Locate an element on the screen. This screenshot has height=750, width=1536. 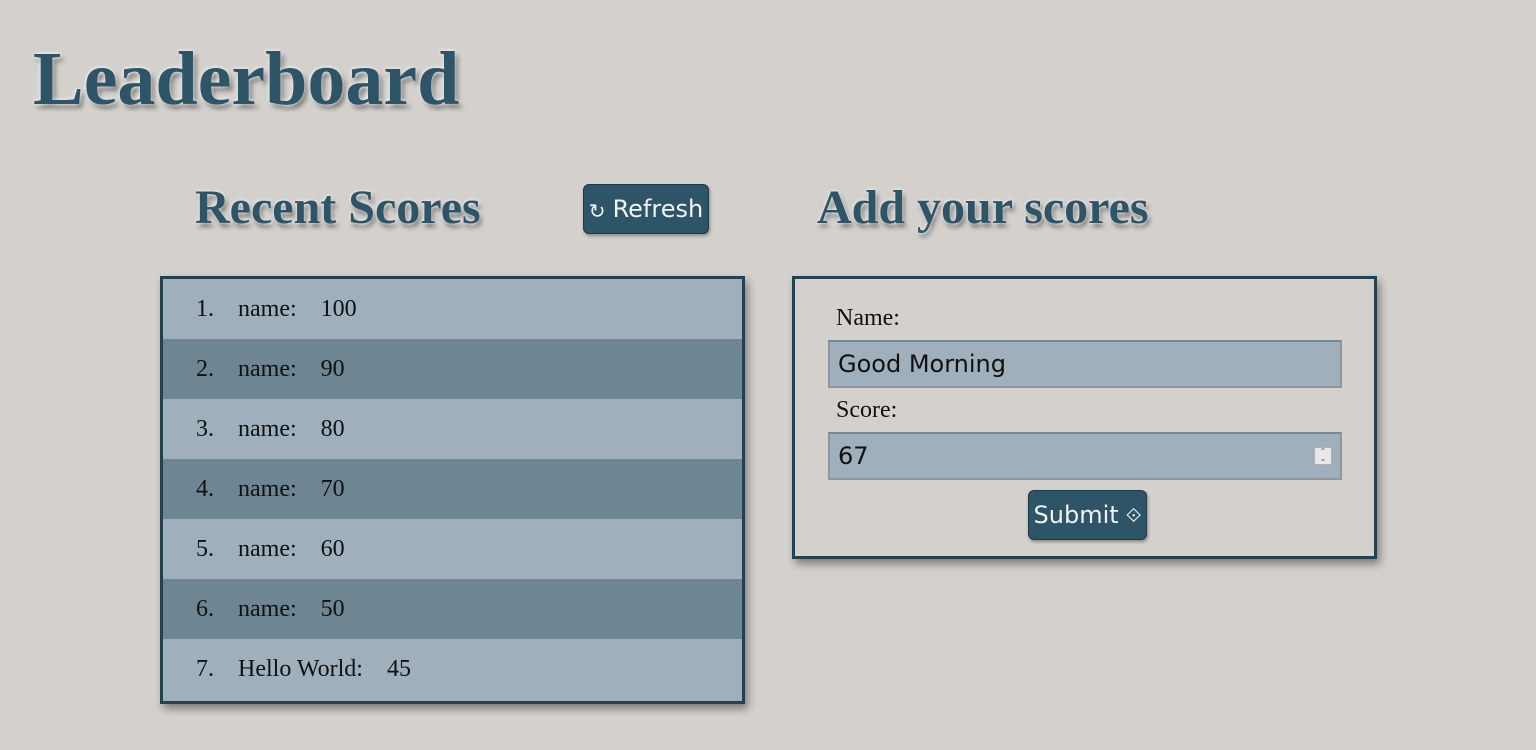
score-row: 3. name: 80 is located at coordinates (452, 429).